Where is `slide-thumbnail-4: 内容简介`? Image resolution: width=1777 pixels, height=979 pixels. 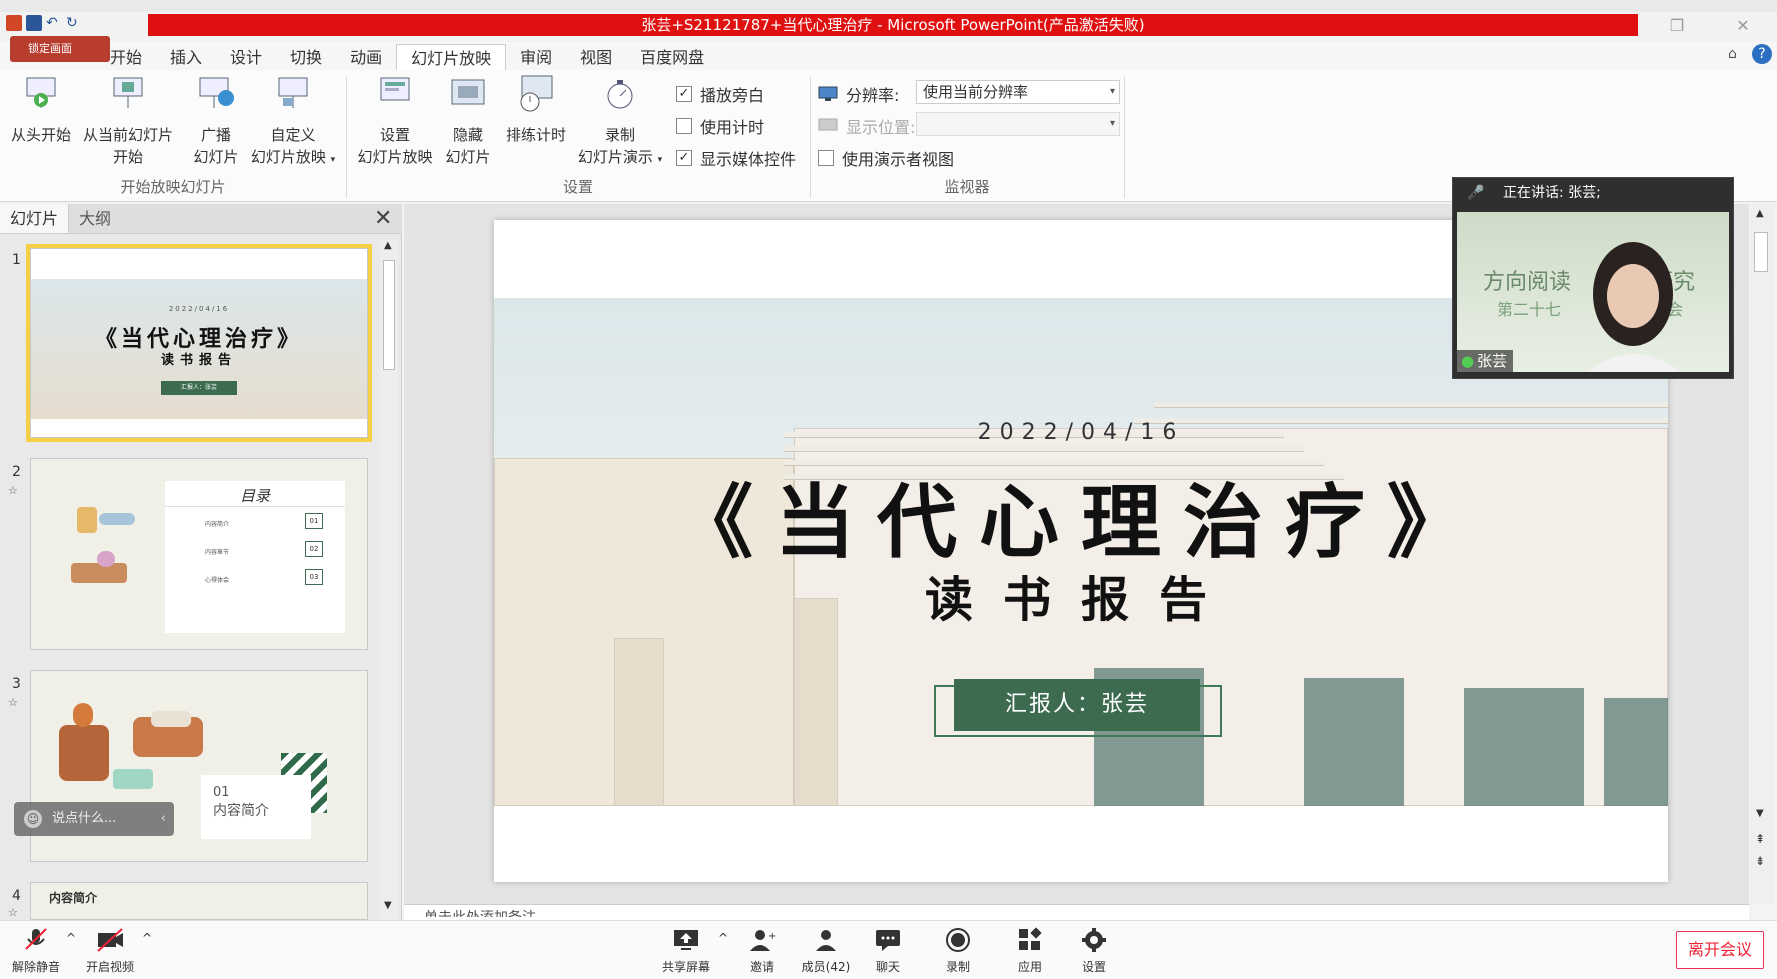
slide-thumbnail-4: 内容简介 is located at coordinates (199, 901).